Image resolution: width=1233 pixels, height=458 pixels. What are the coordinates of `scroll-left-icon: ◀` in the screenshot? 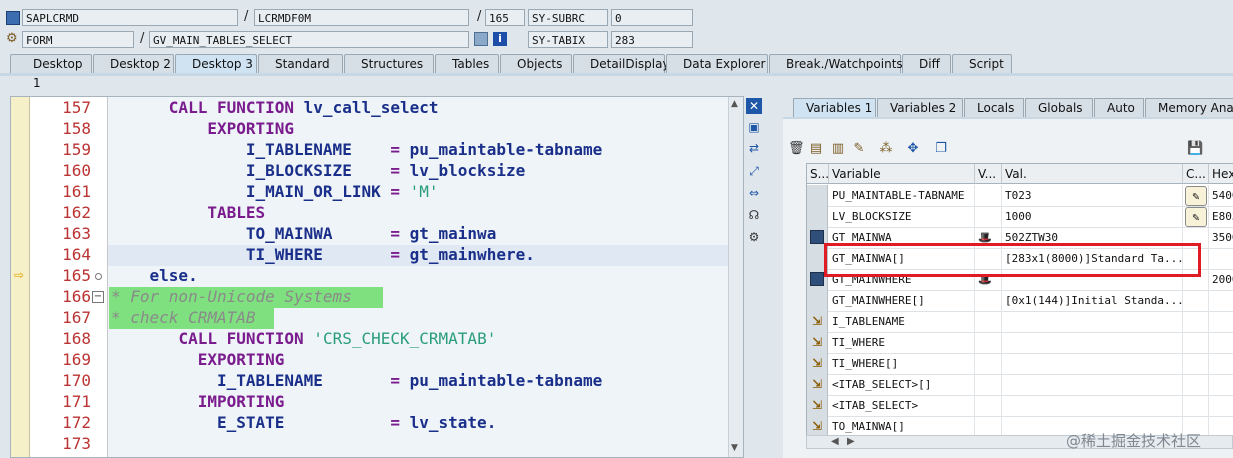 It's located at (835, 442).